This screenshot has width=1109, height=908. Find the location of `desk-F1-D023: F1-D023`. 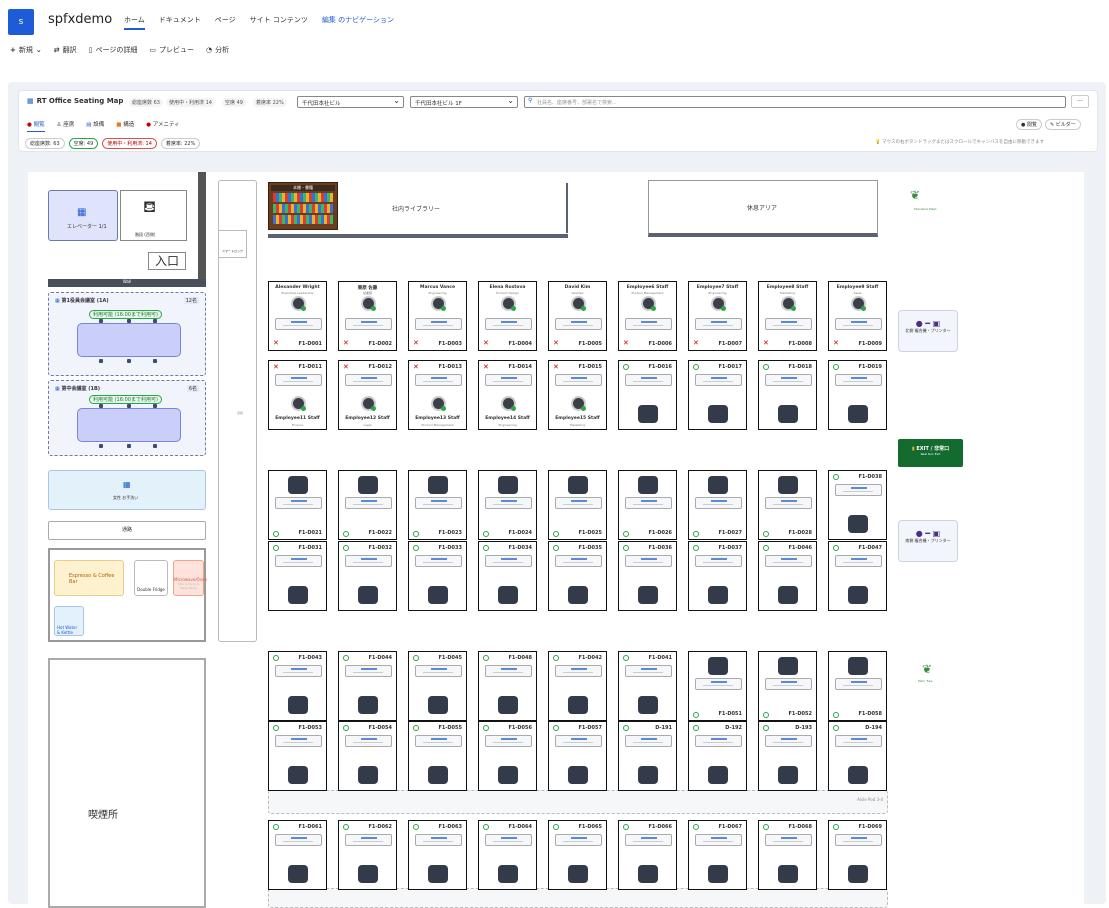

desk-F1-D023: F1-D023 is located at coordinates (437, 505).